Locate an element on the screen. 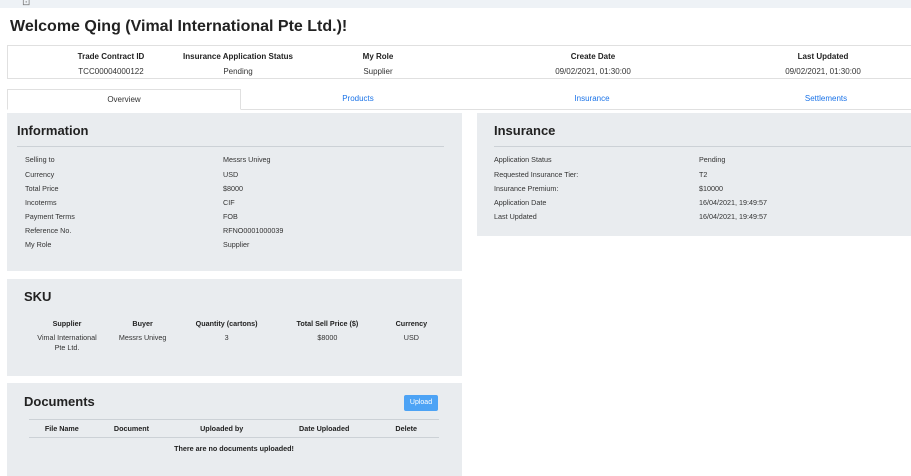 Image resolution: width=911 pixels, height=476 pixels. upload-button: Upload is located at coordinates (421, 403).